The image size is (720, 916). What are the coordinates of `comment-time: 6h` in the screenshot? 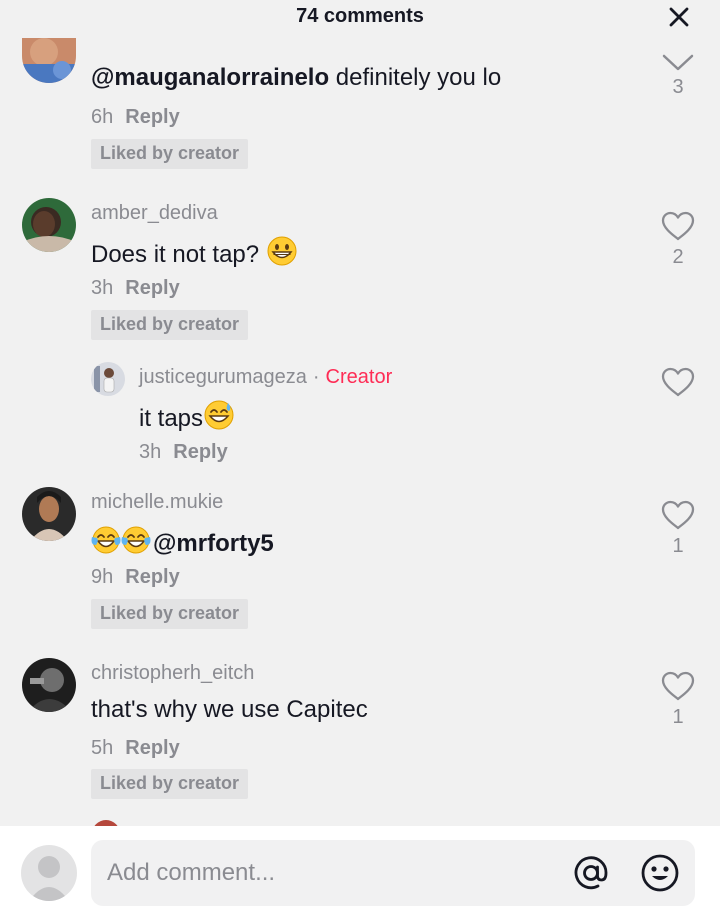 It's located at (102, 117).